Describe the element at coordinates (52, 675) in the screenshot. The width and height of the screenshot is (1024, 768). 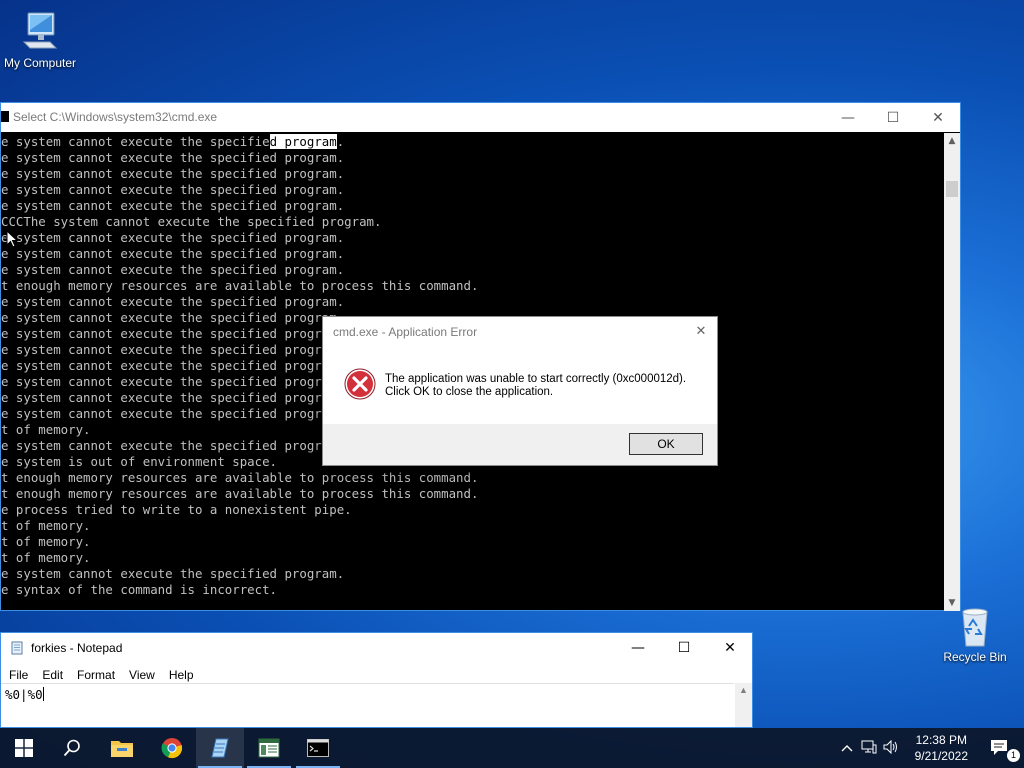
I see `menu-edit: Edit` at that location.